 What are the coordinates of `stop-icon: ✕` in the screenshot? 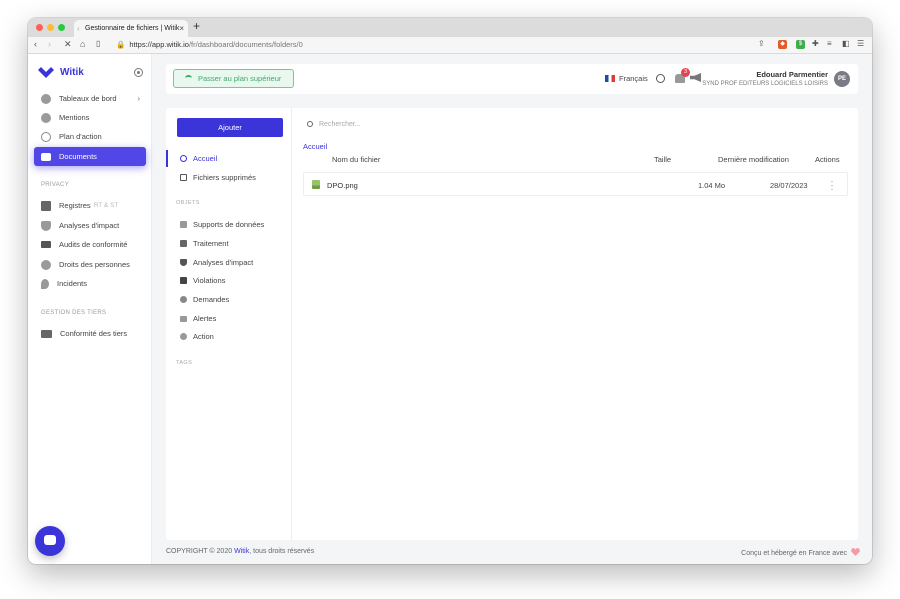 It's located at (68, 44).